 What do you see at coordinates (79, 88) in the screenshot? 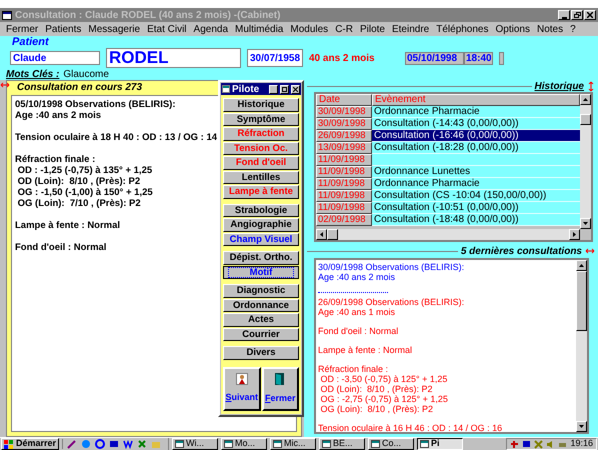
I see `consultation-title: Consultation en cours 273` at bounding box center [79, 88].